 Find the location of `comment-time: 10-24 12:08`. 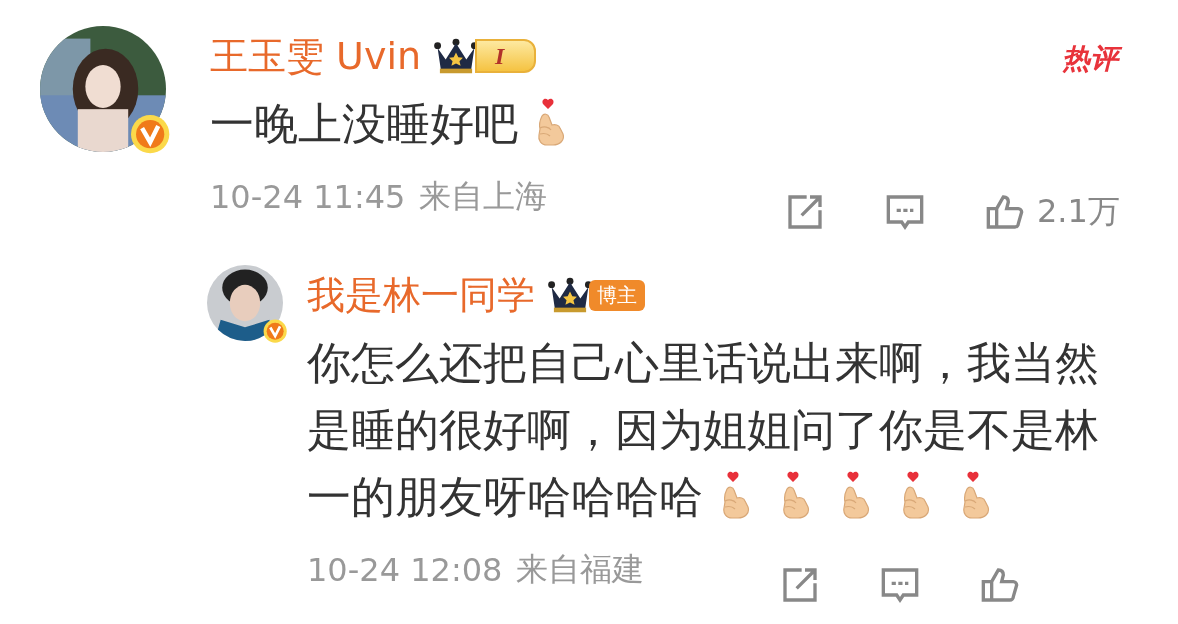

comment-time: 10-24 12:08 is located at coordinates (405, 570).